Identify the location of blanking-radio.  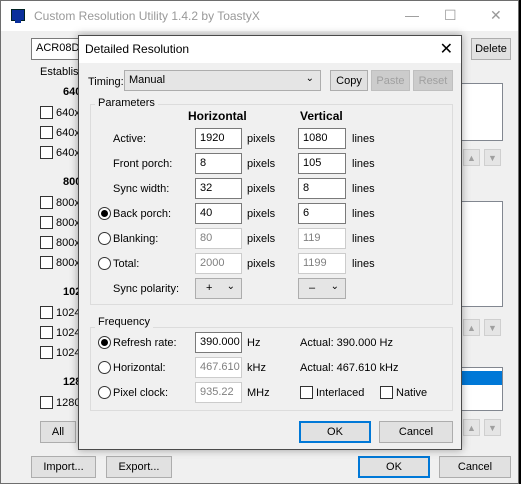
(104, 238).